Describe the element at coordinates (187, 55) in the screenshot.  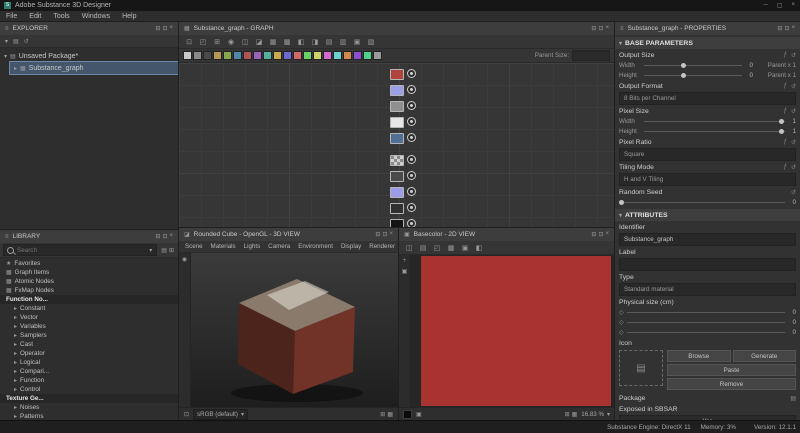
I see `node-preset-1-icon` at that location.